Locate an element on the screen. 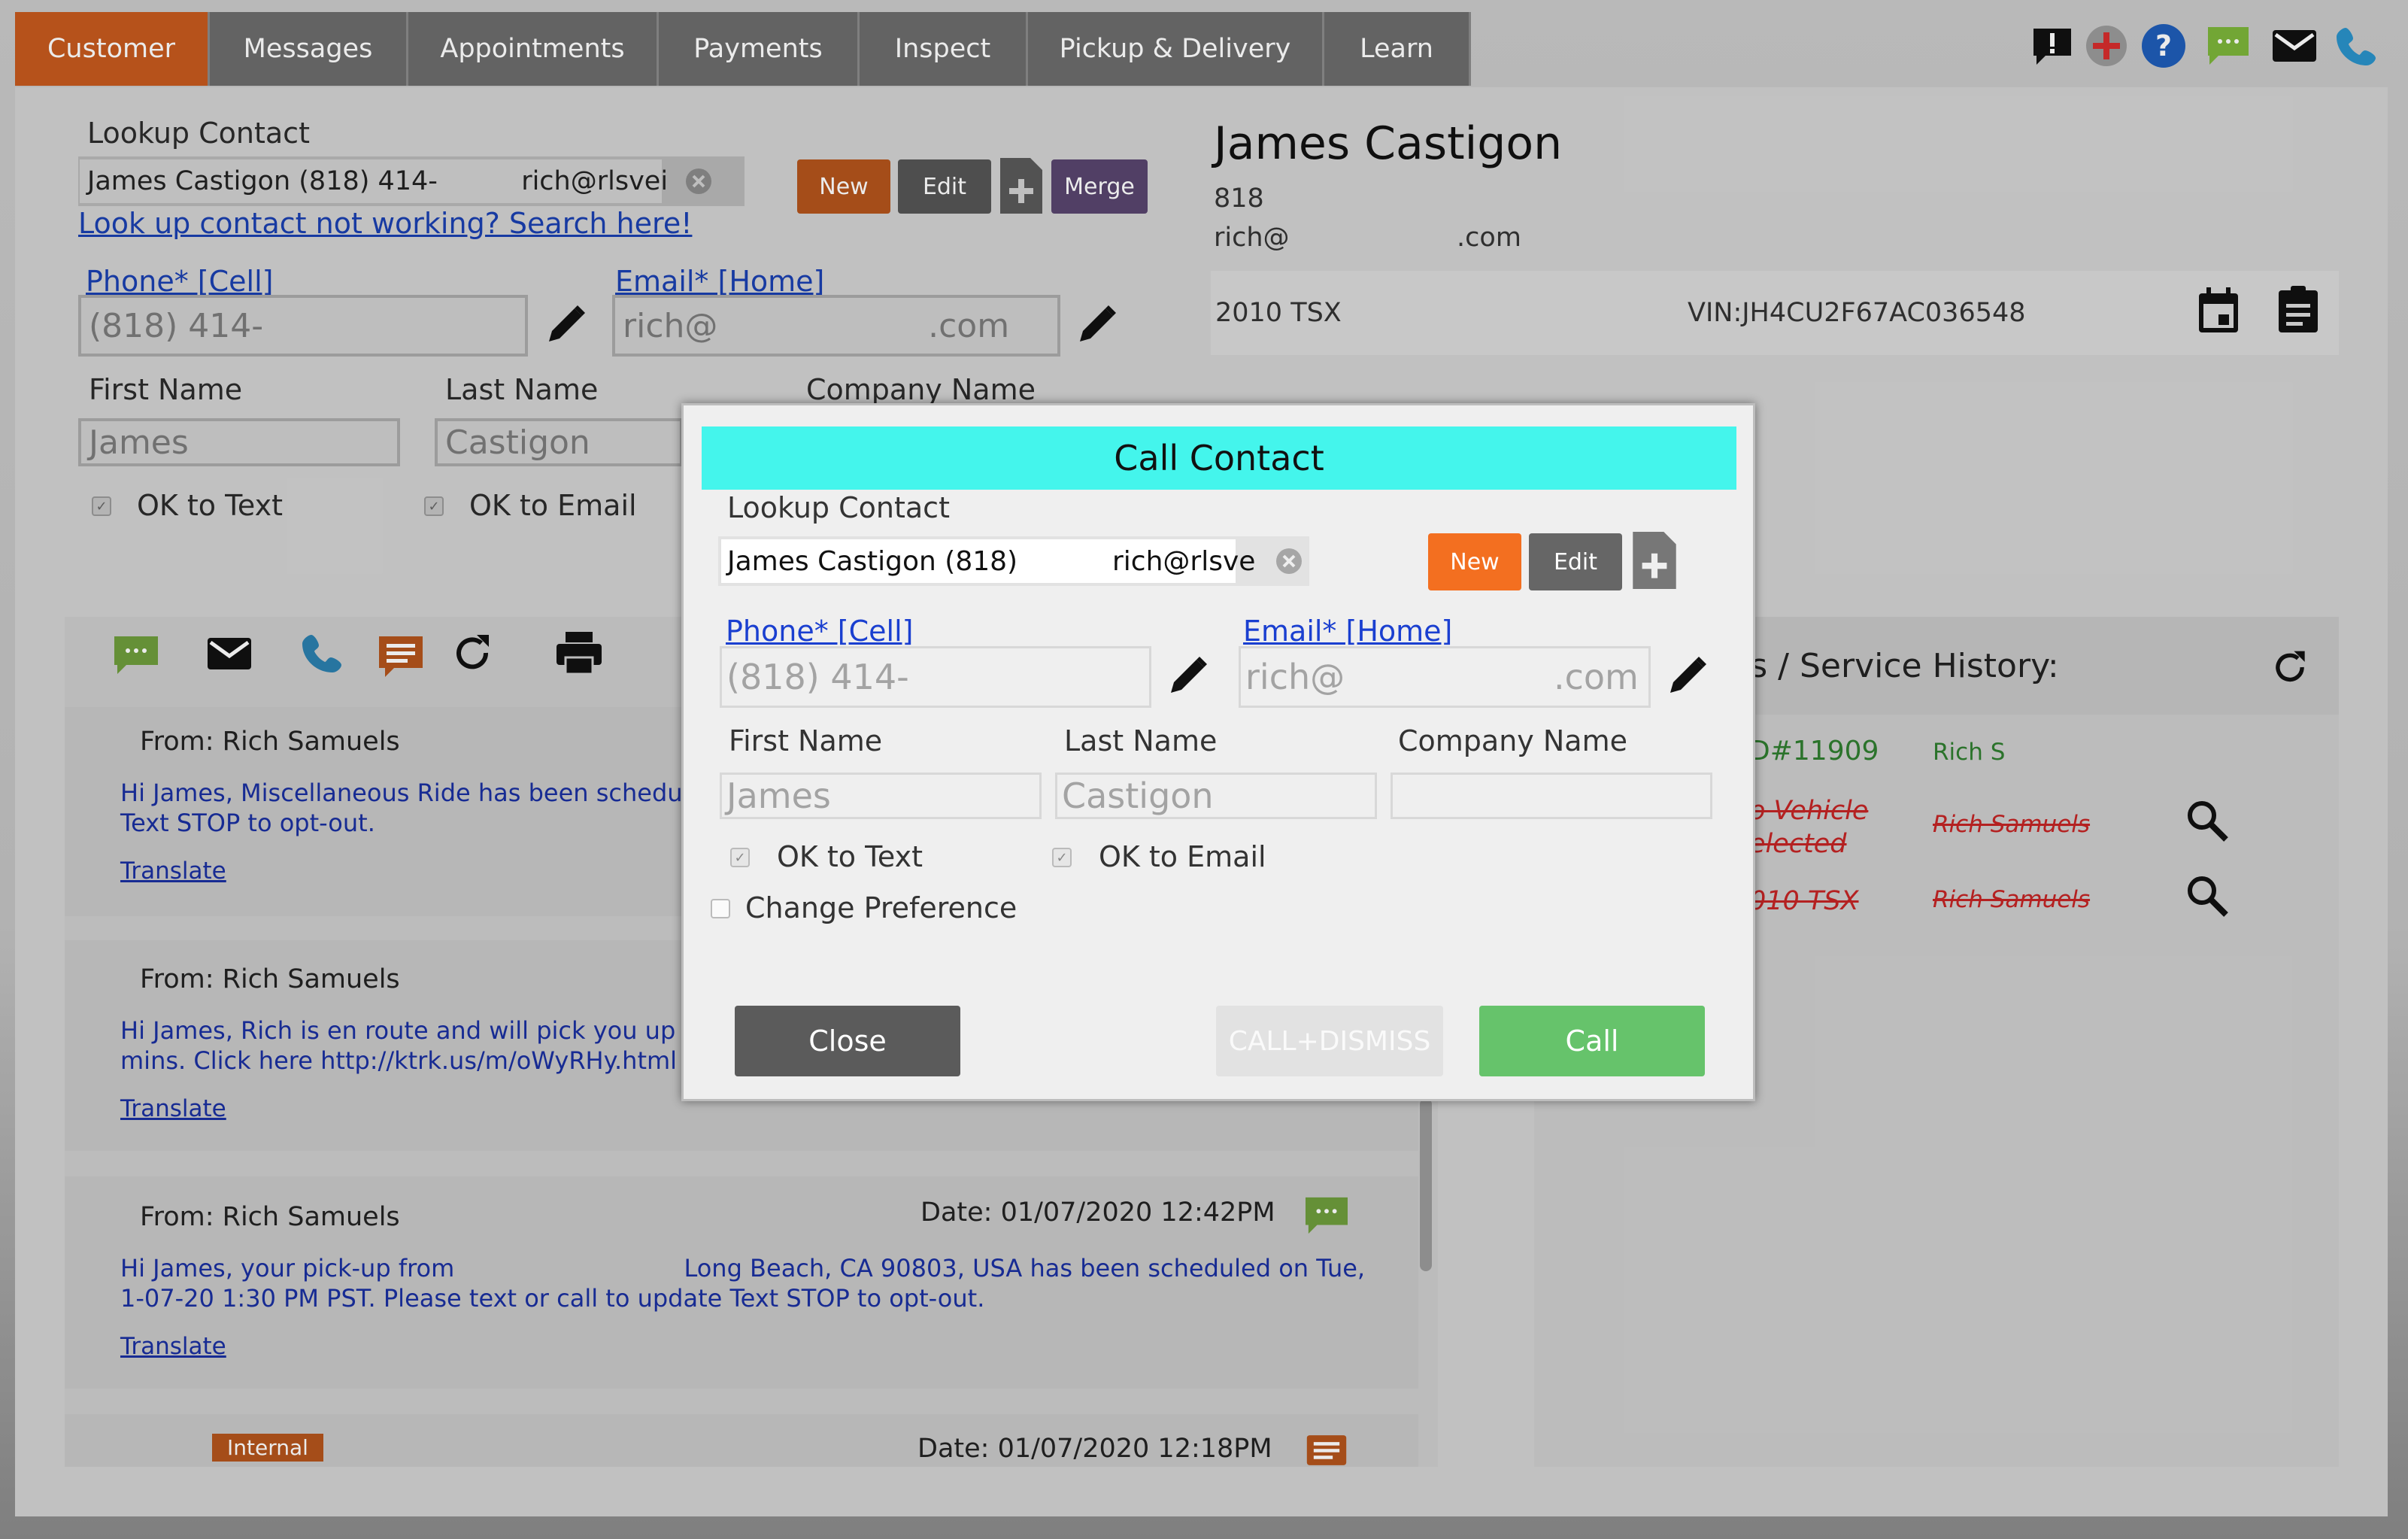  modal-company-name-label: Company Name is located at coordinates (1512, 740).